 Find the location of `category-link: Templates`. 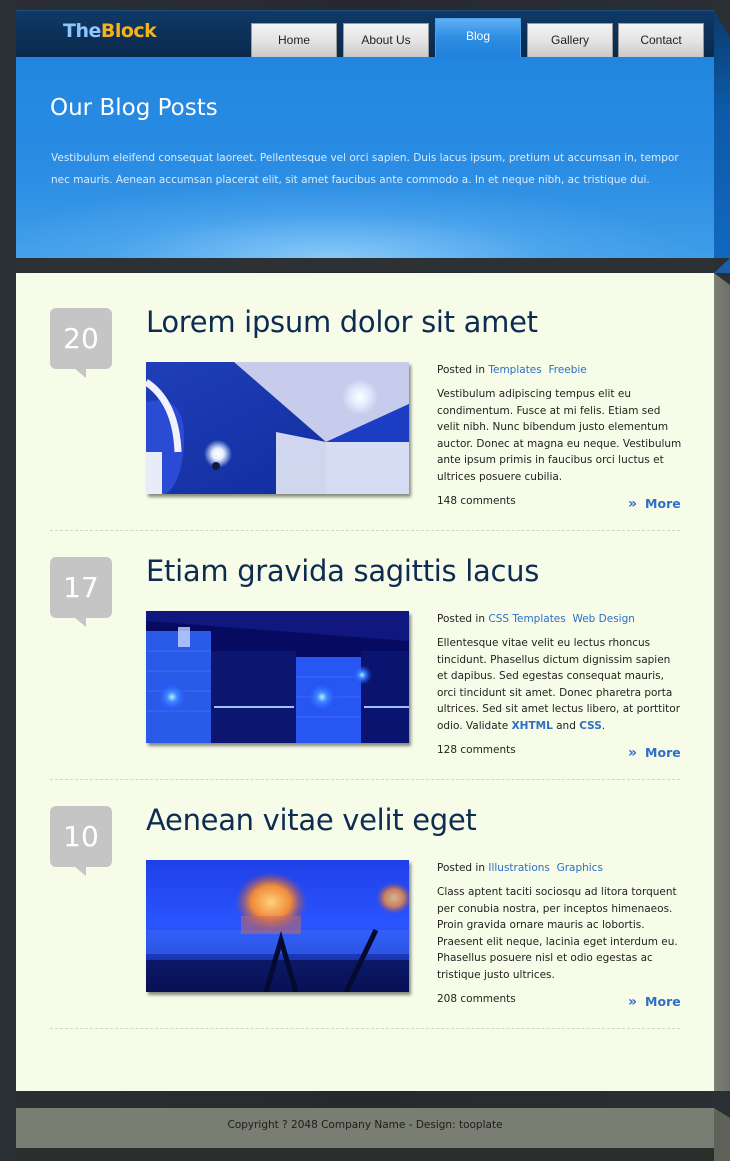

category-link: Templates is located at coordinates (514, 370).